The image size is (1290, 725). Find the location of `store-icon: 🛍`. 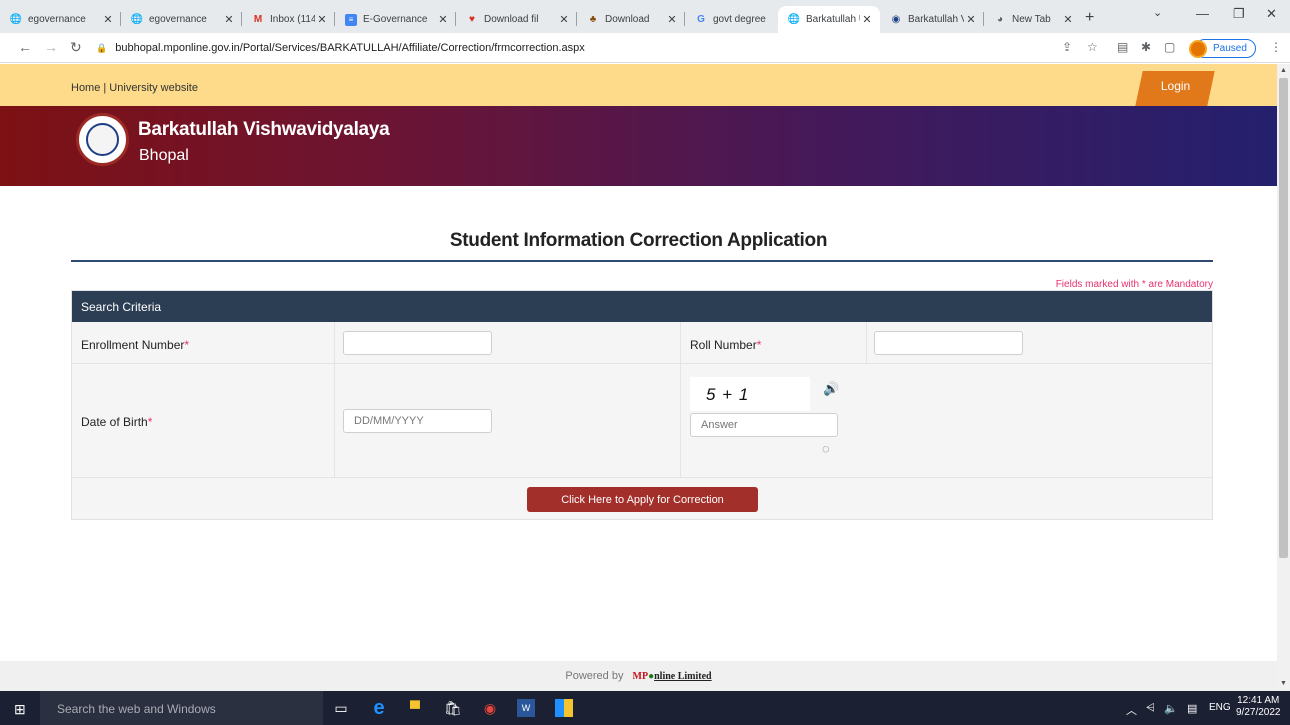

store-icon: 🛍 is located at coordinates (453, 708).